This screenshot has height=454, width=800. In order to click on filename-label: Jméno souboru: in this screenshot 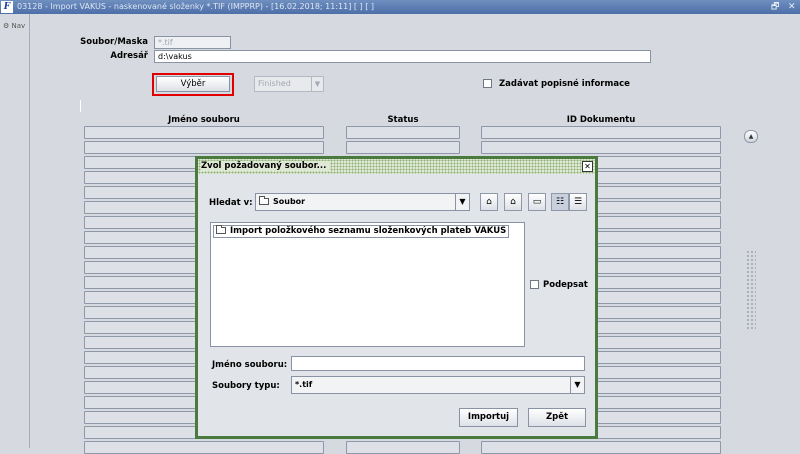, I will do `click(250, 365)`.